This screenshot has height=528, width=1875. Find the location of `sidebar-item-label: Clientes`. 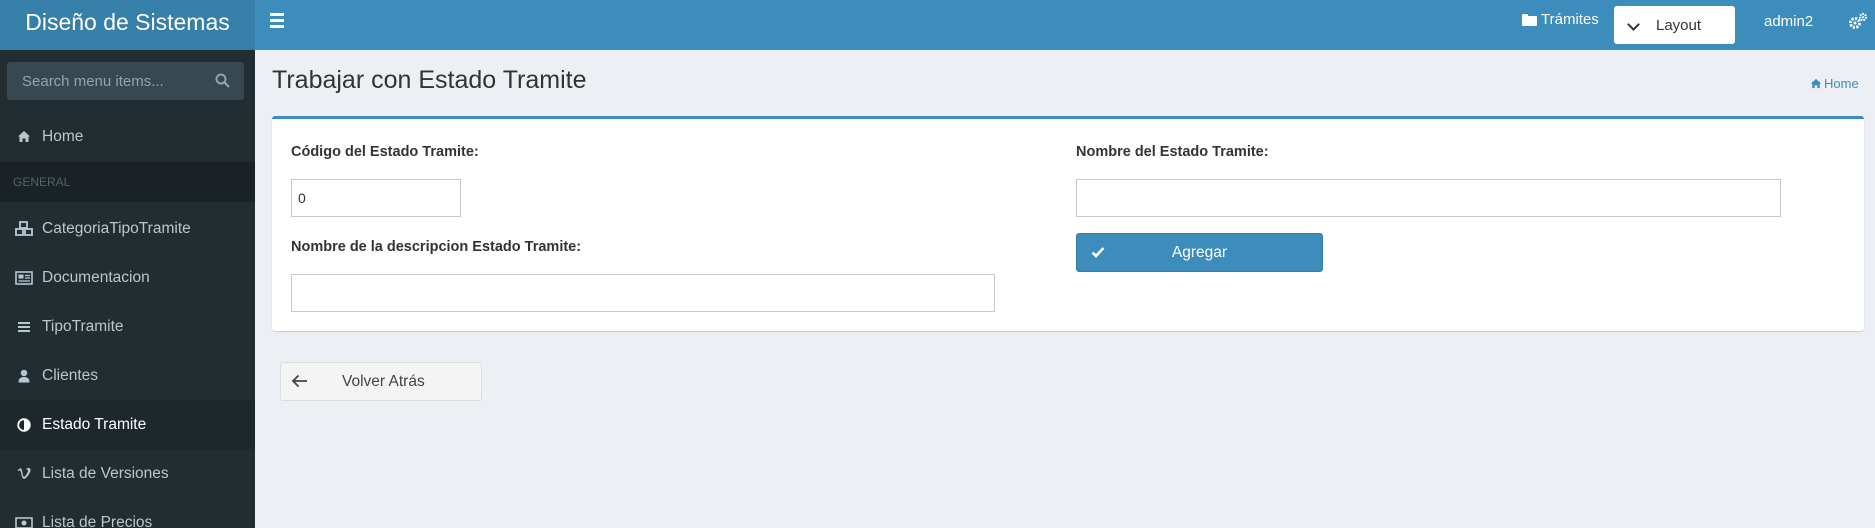

sidebar-item-label: Clientes is located at coordinates (70, 375).